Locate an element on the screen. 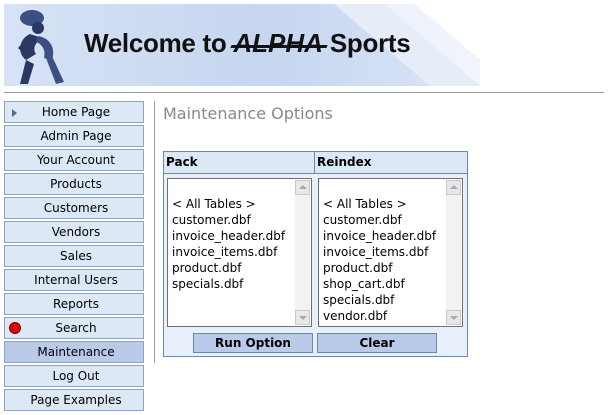  header-divider is located at coordinates (304, 92).